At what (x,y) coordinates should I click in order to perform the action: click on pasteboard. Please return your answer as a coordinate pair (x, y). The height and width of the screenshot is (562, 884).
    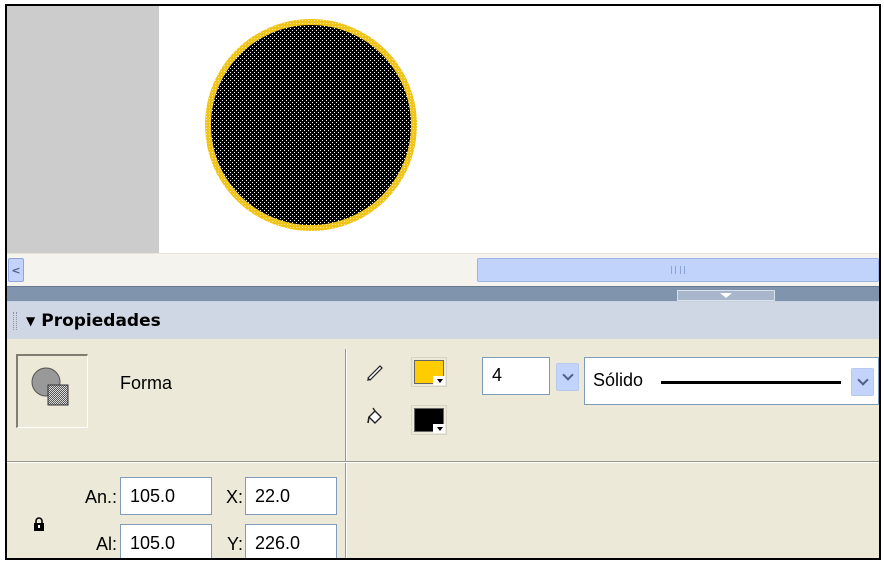
    Looking at the image, I should click on (83, 129).